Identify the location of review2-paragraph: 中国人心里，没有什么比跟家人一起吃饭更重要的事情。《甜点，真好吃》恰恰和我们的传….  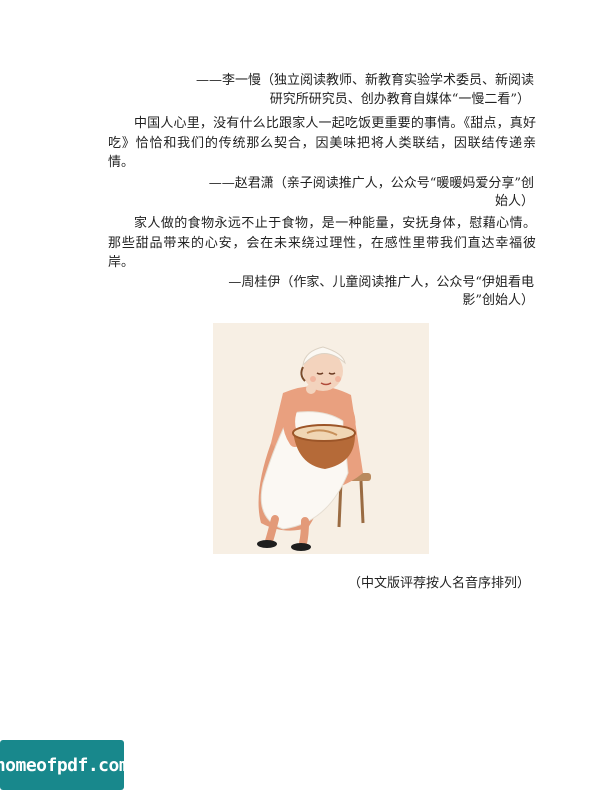
(322, 143).